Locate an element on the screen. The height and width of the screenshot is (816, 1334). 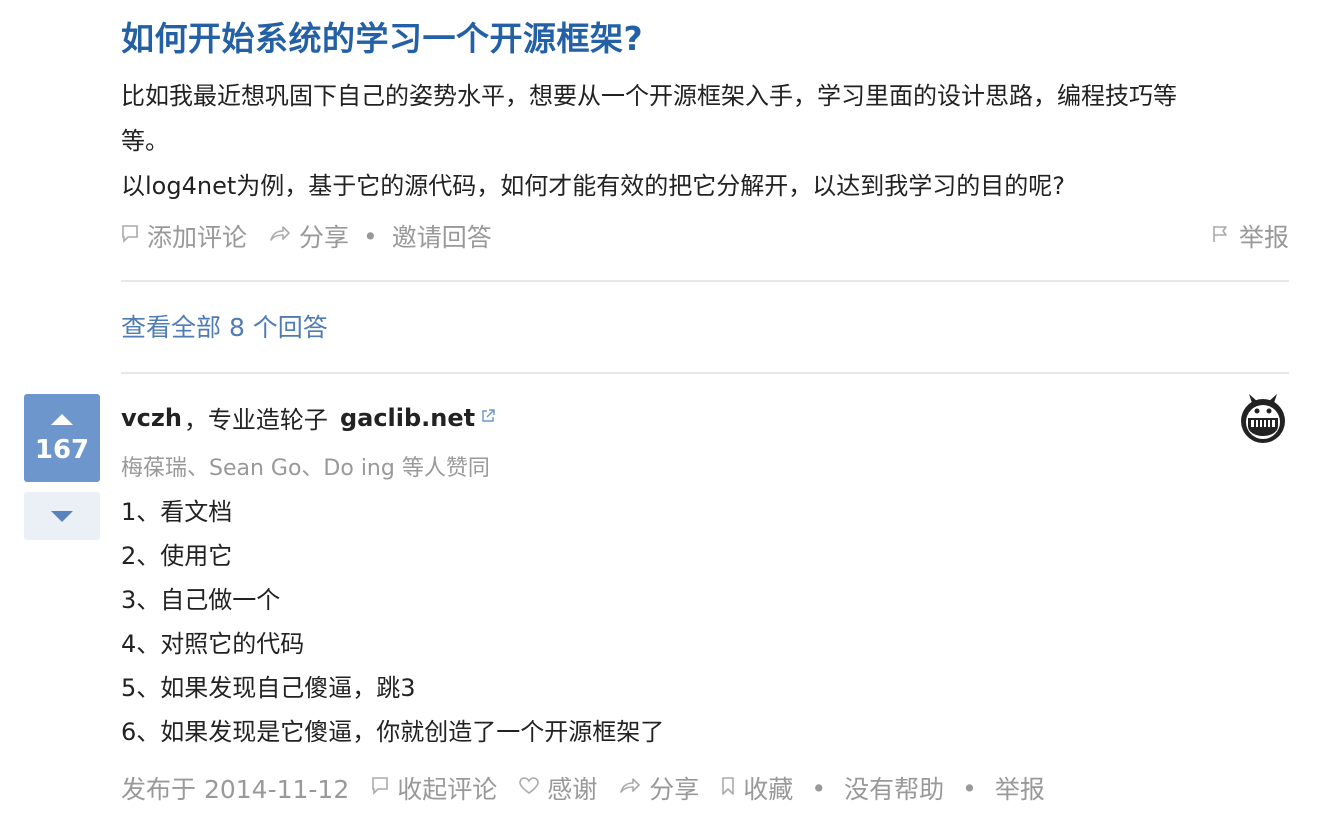
bookmark-icon is located at coordinates (728, 788).